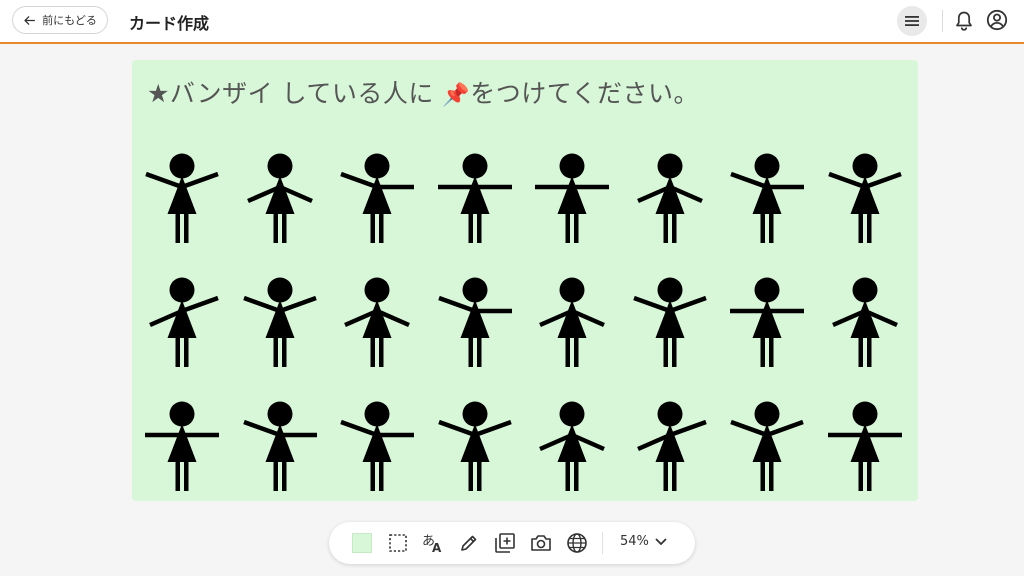 The image size is (1024, 576). What do you see at coordinates (505, 543) in the screenshot?
I see `add-card-button` at bounding box center [505, 543].